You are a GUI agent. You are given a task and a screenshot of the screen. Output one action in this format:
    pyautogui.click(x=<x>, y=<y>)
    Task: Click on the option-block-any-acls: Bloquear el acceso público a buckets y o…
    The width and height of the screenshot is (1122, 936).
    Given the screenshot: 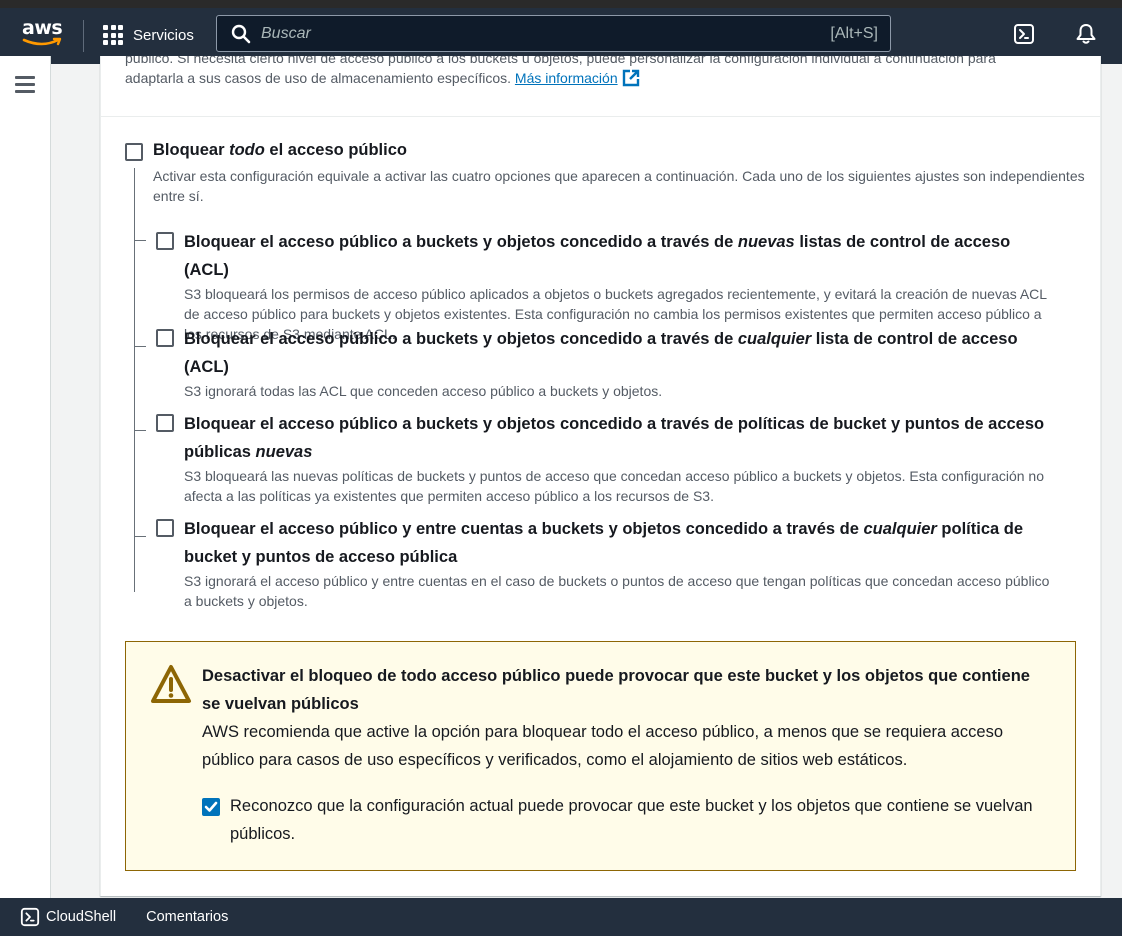 What is the action you would take?
    pyautogui.click(x=606, y=363)
    